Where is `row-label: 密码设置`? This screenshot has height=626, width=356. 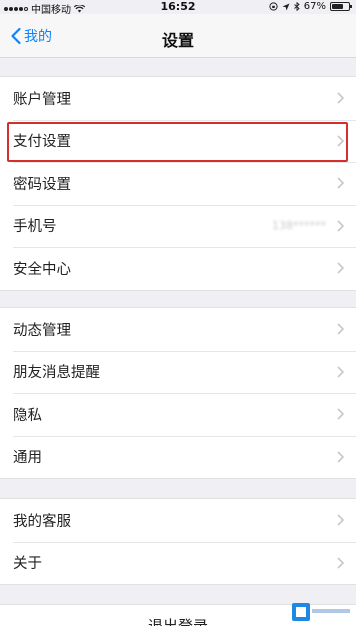
row-label: 密码设置 is located at coordinates (42, 184).